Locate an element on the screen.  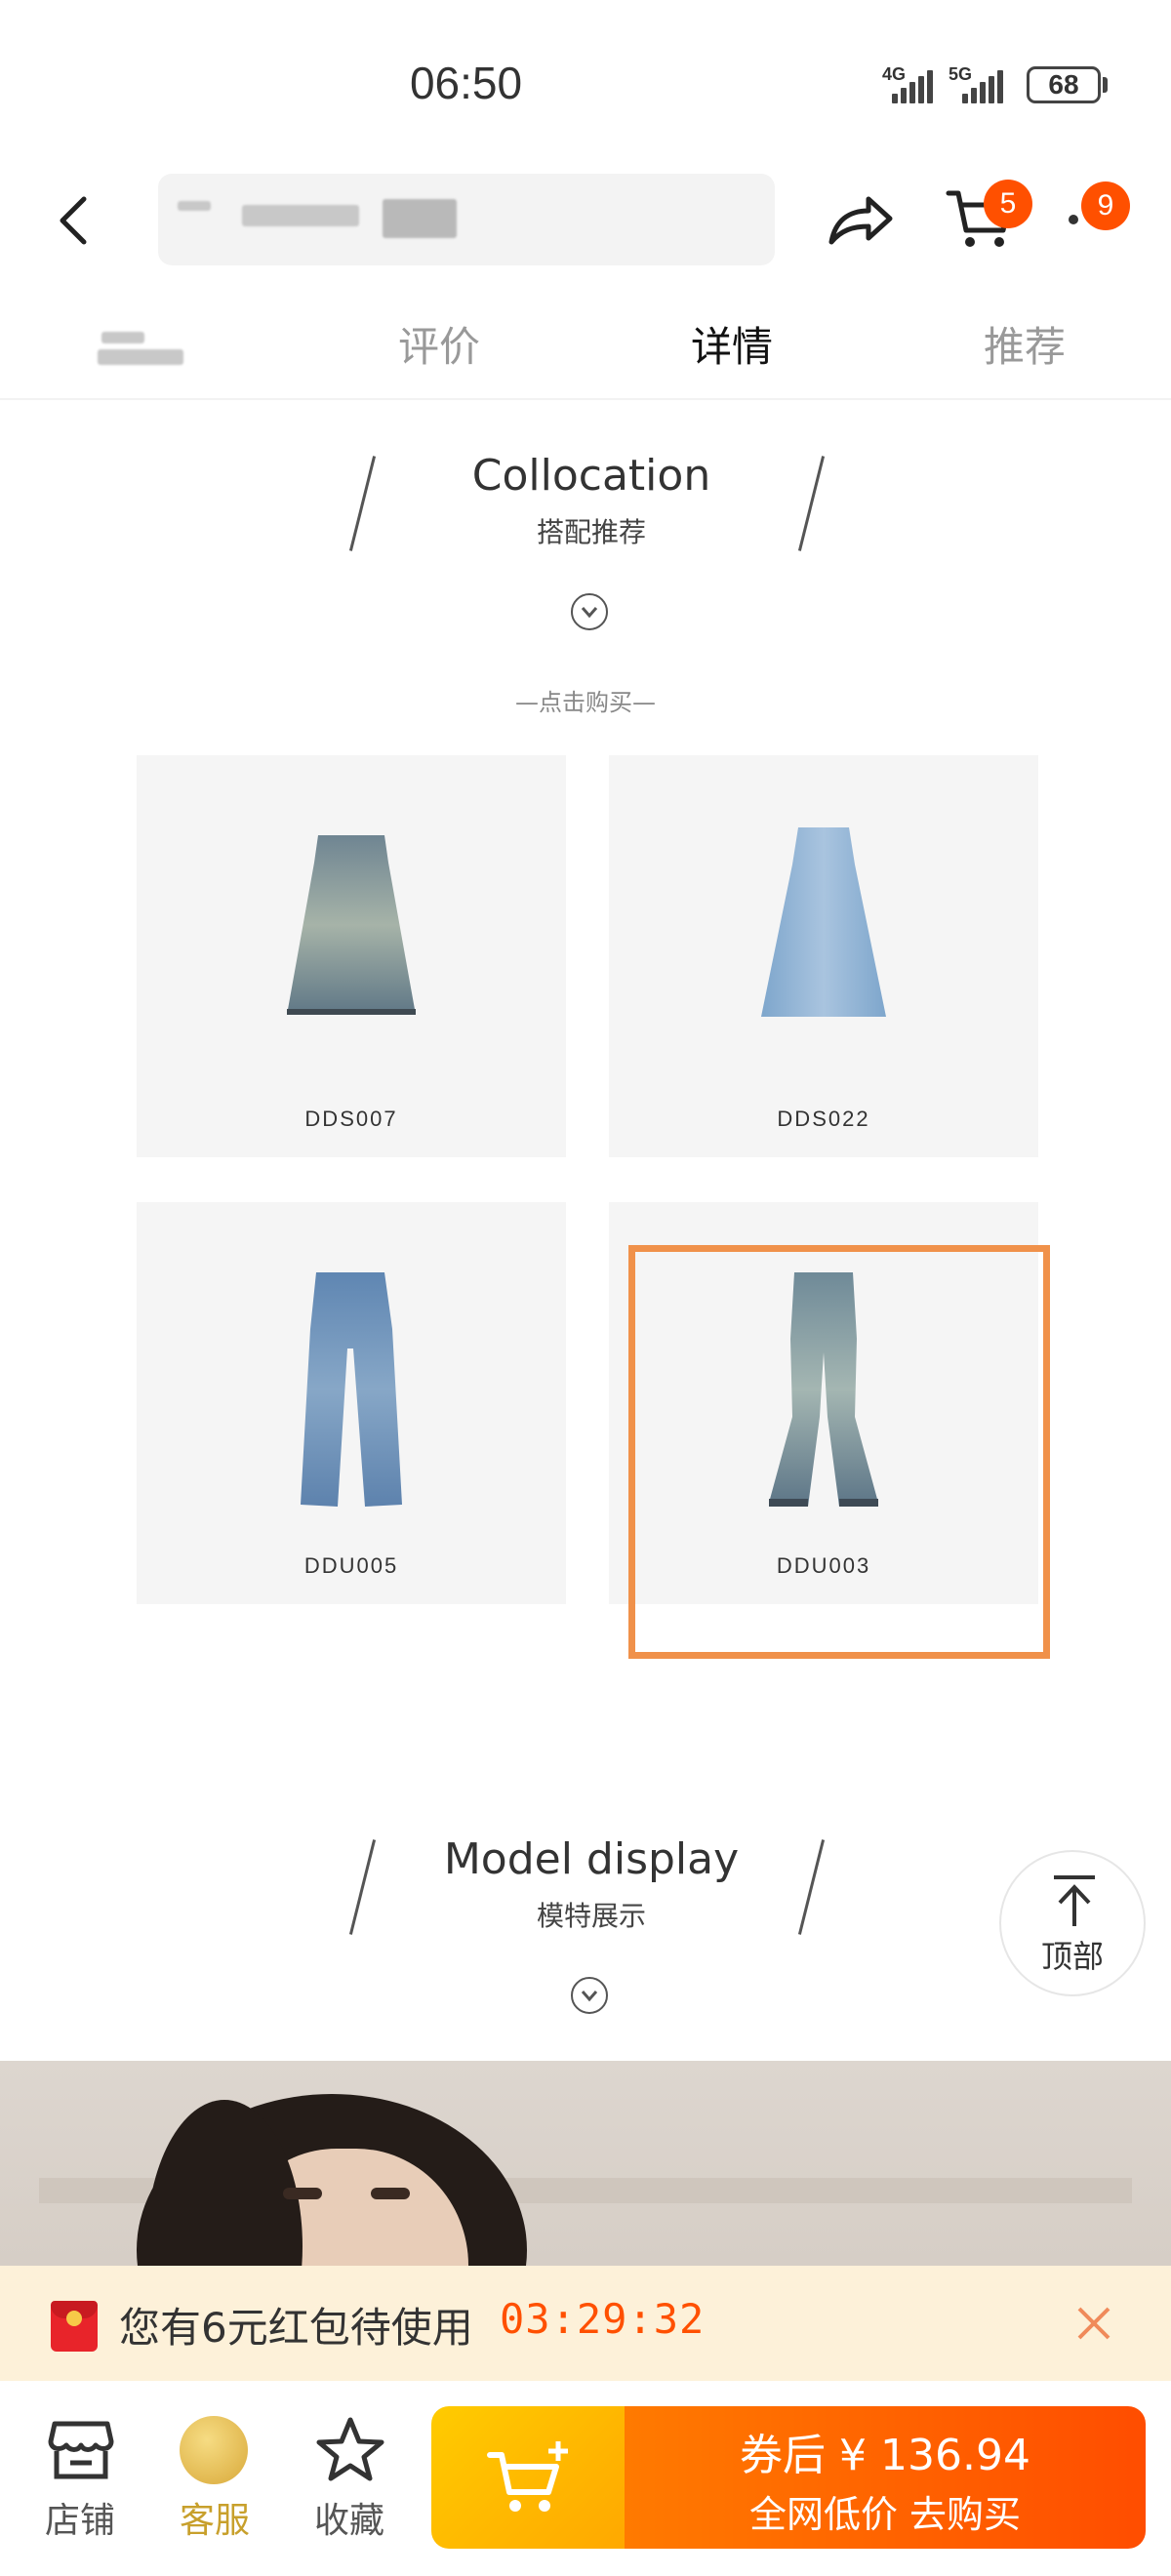
service-label: 客服 is located at coordinates (214, 2521).